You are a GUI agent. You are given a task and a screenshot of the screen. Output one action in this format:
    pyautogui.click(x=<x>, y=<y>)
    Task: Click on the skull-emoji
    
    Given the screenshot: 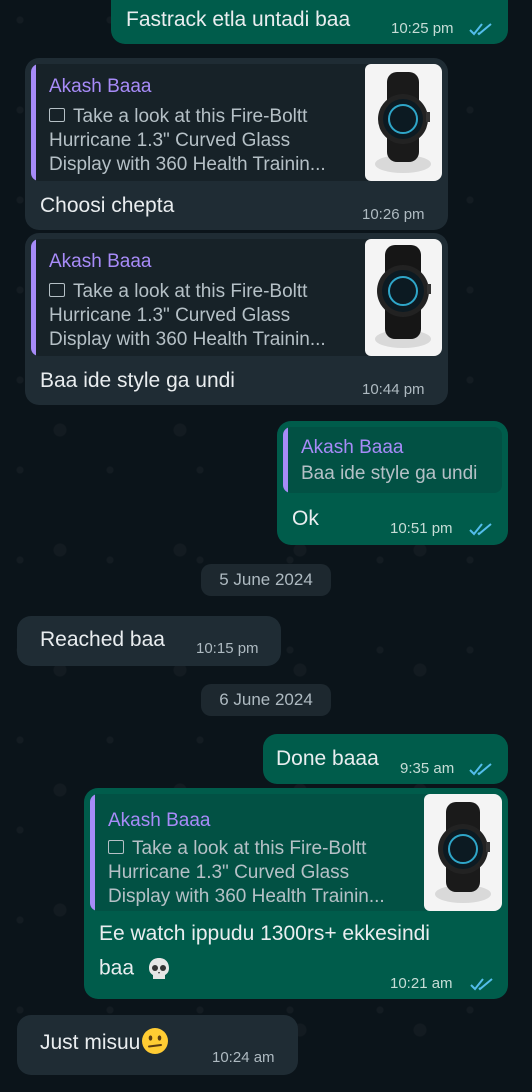 What is the action you would take?
    pyautogui.click(x=158, y=968)
    